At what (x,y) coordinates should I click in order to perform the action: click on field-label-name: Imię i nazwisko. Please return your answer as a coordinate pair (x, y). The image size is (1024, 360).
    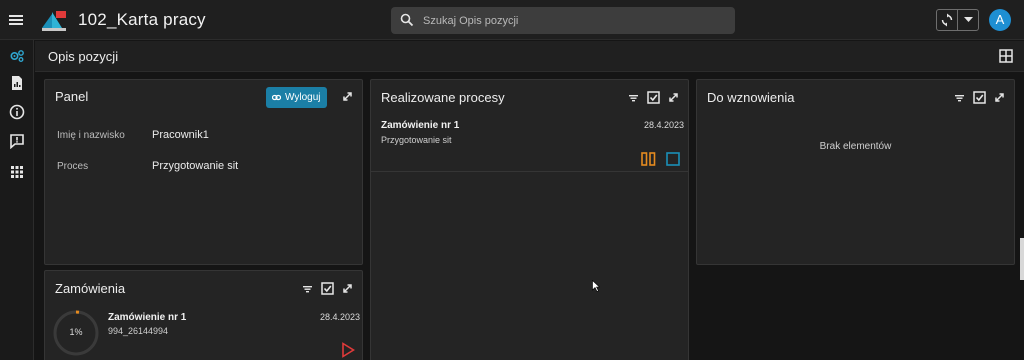
    Looking at the image, I should click on (91, 135).